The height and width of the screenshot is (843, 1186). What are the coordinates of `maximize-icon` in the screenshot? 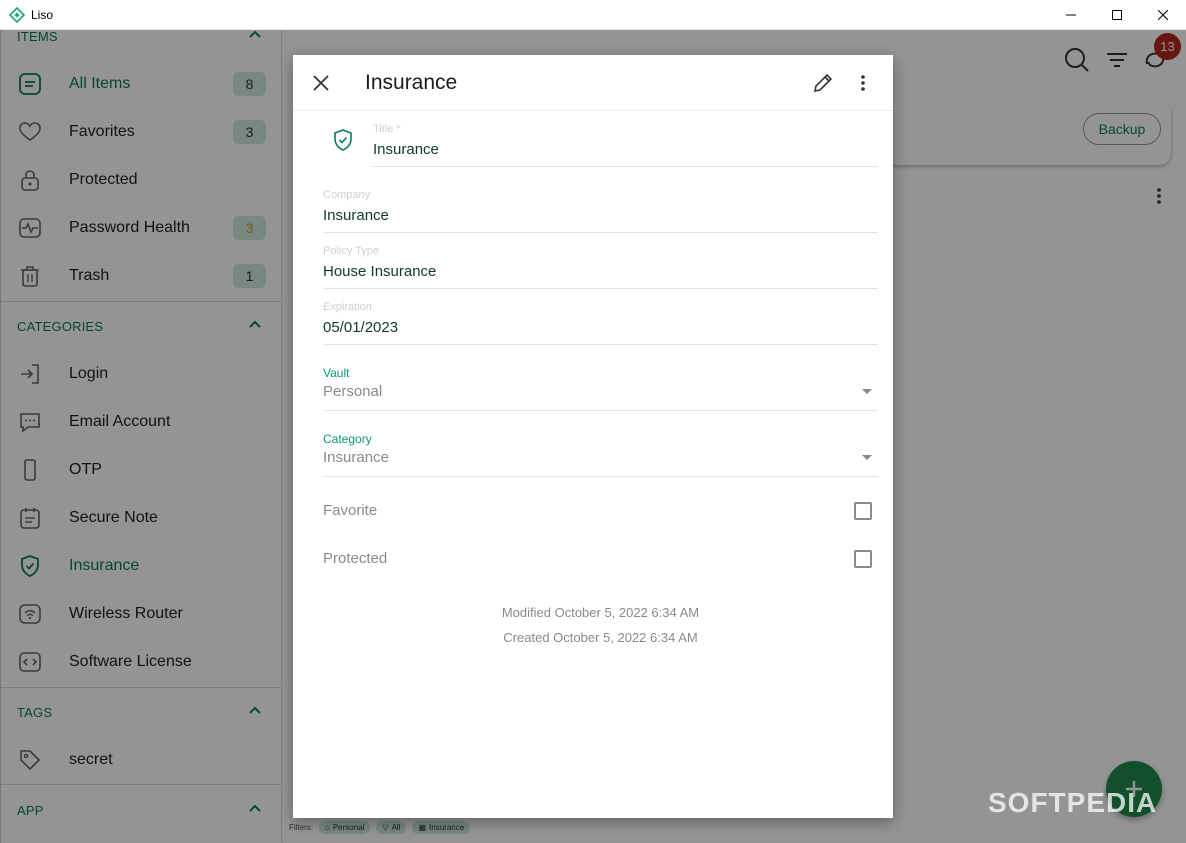 It's located at (1117, 15).